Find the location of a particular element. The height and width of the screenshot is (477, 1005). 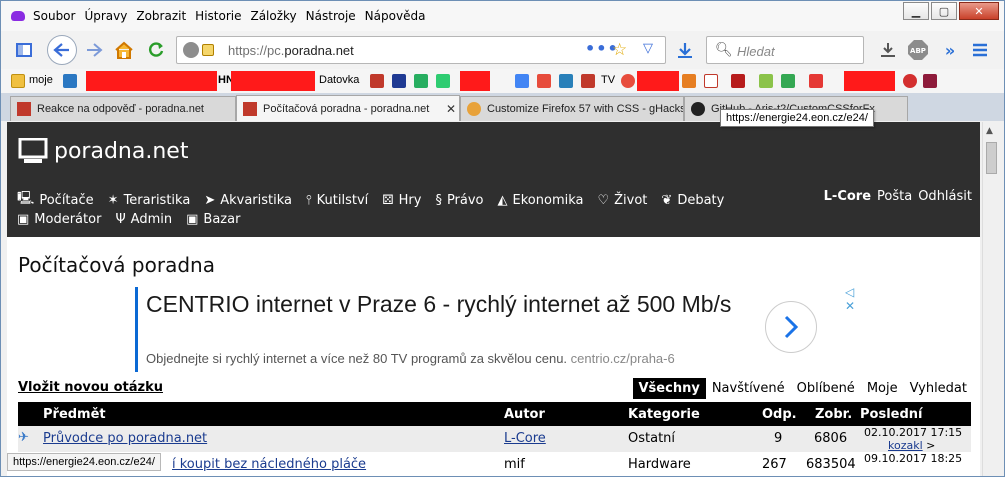

nav-moderator: ▣ Moderátor is located at coordinates (59, 219).